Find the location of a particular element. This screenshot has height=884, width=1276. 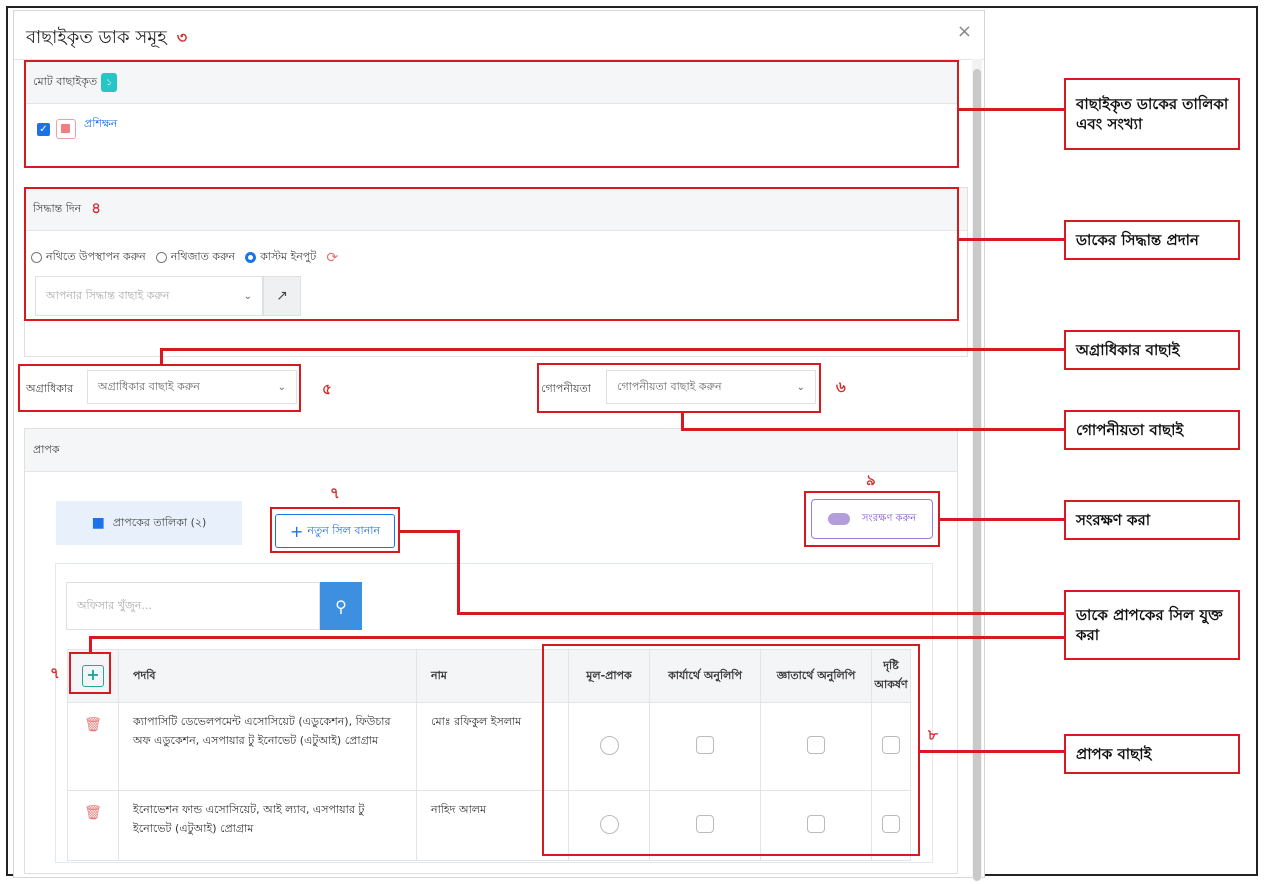

search-button: ⚲ is located at coordinates (341, 606).